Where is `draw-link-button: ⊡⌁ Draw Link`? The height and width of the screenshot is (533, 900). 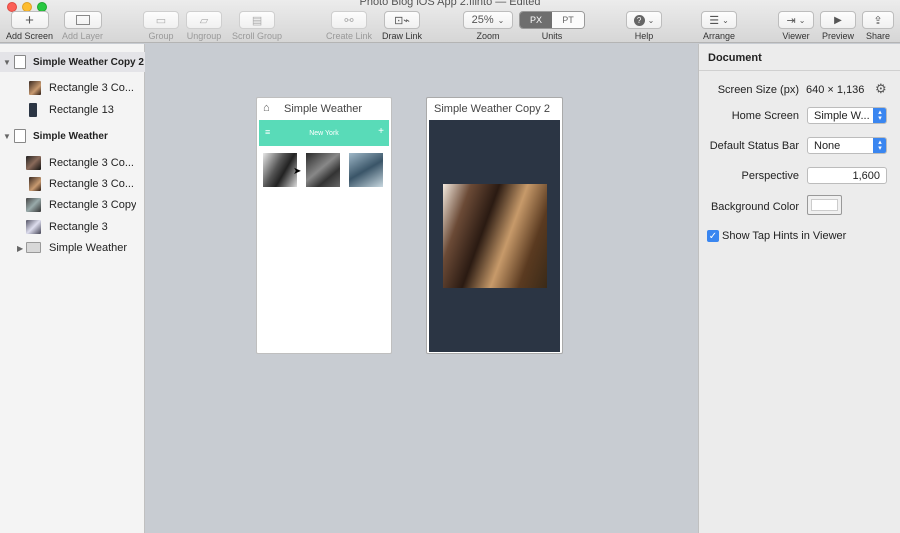
draw-link-button: ⊡⌁ Draw Link is located at coordinates (402, 26).